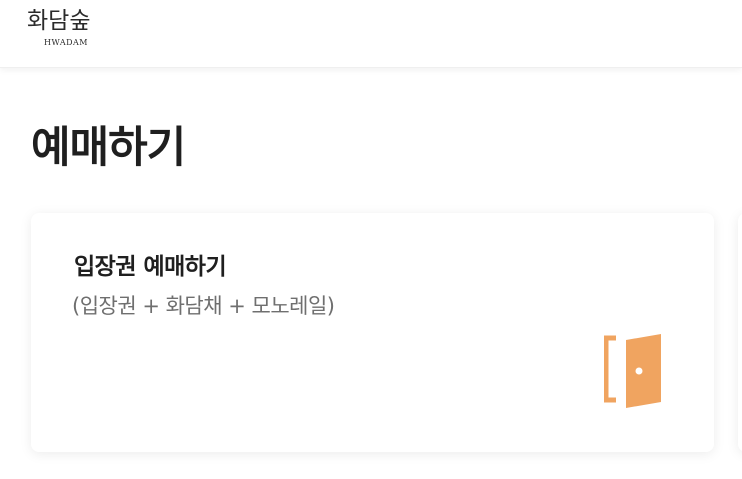  What do you see at coordinates (108, 148) in the screenshot?
I see `page-title: 예매하기` at bounding box center [108, 148].